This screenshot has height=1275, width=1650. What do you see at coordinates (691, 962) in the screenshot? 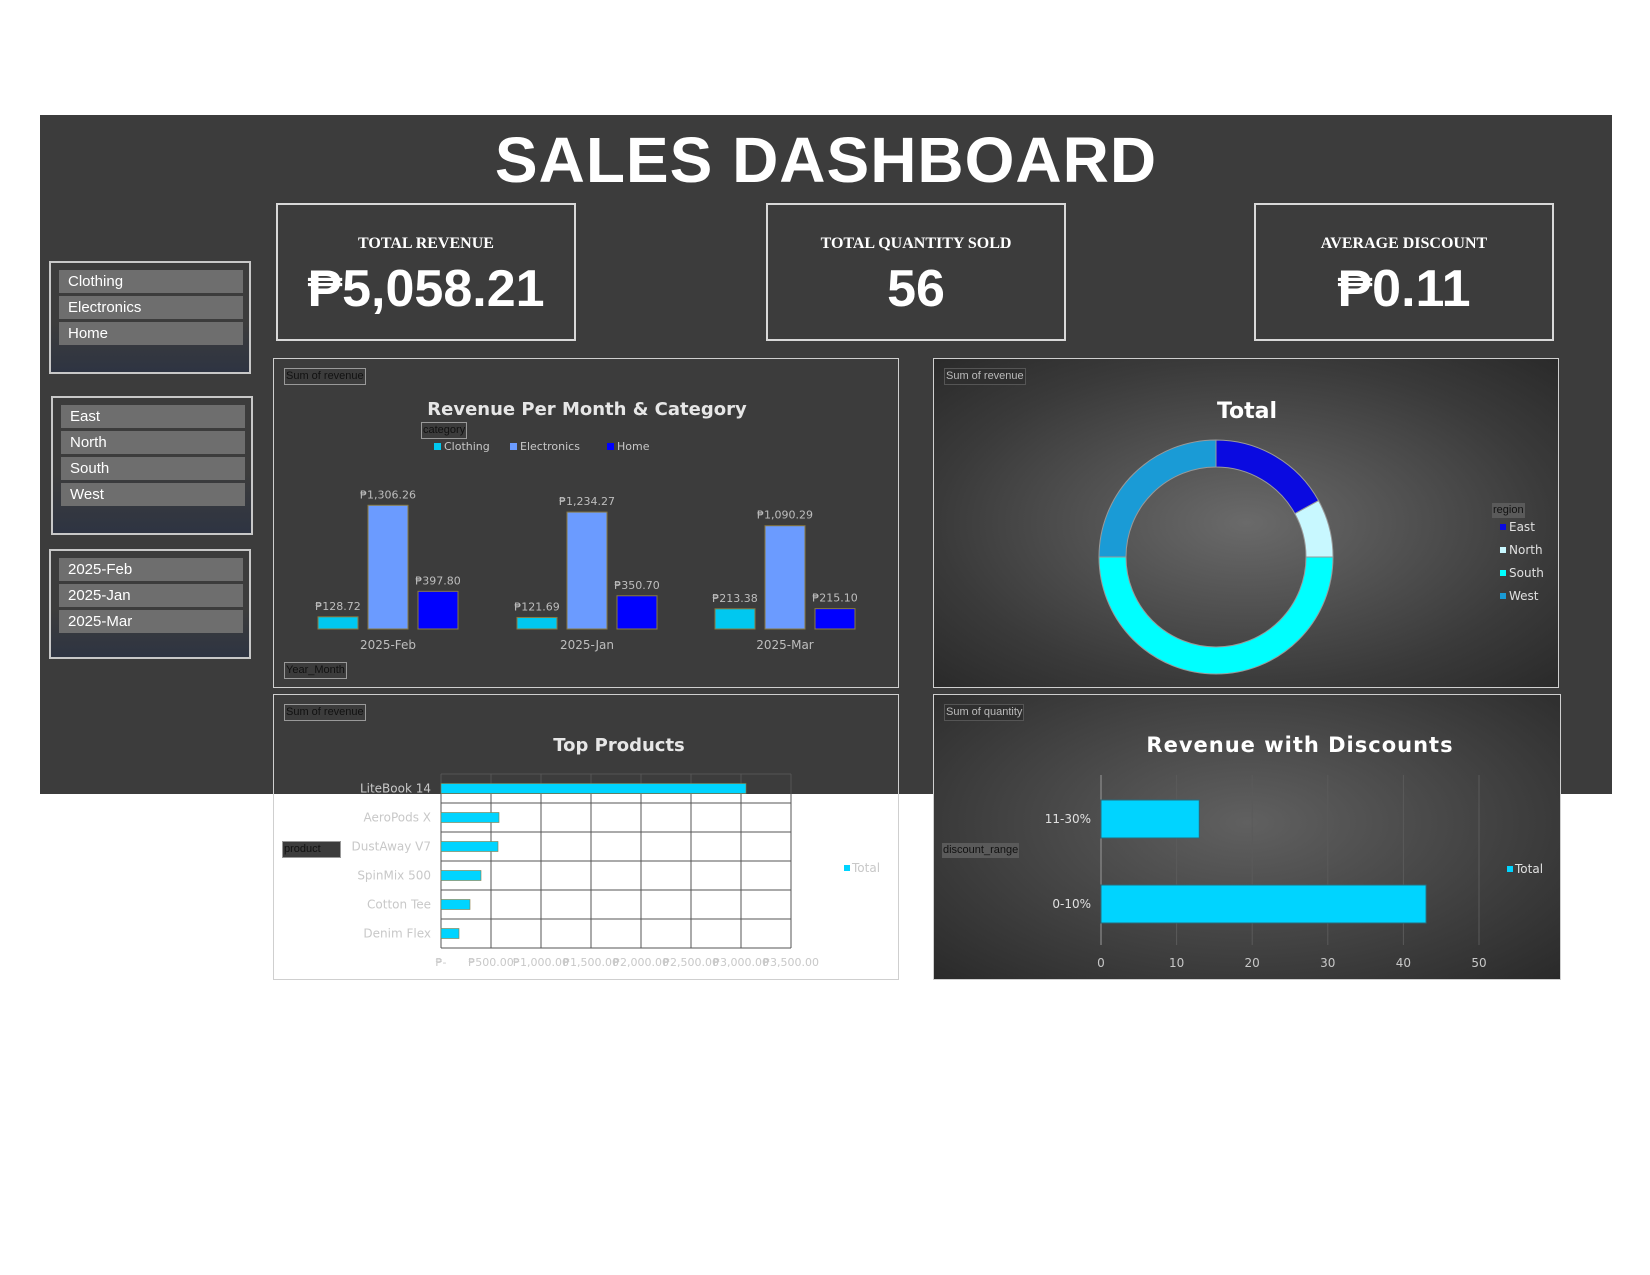
I see `x-tick-label: ₱2,500.00` at bounding box center [691, 962].